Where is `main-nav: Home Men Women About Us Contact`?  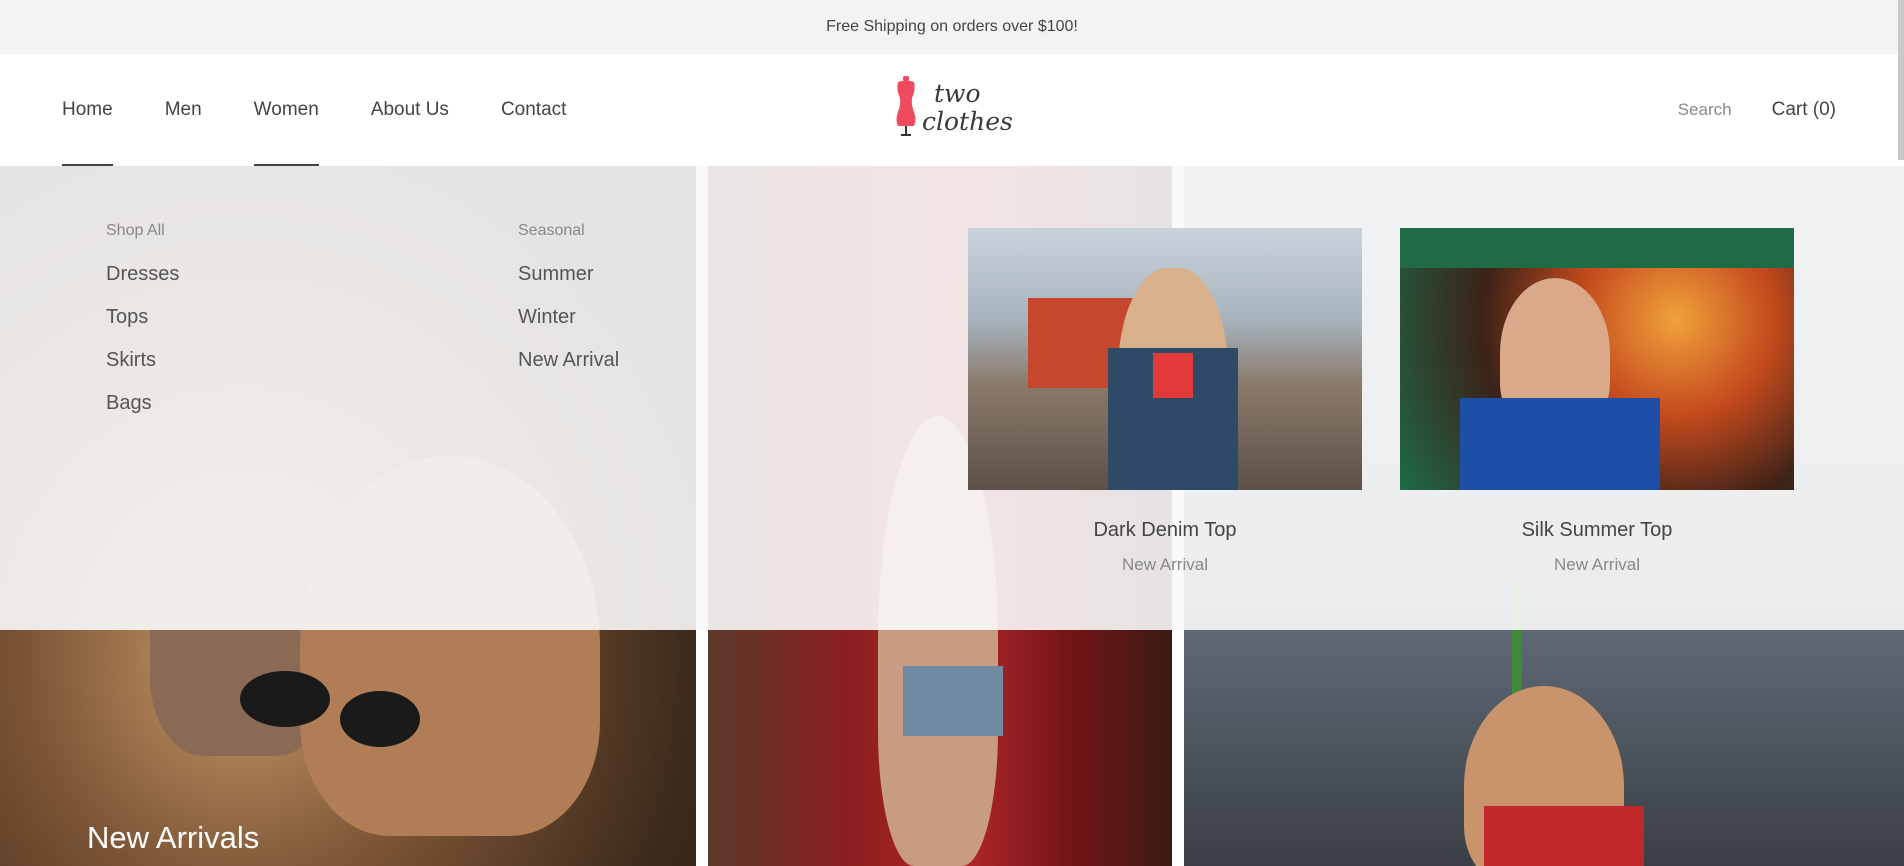
main-nav: Home Men Women About Us Contact is located at coordinates (340, 110).